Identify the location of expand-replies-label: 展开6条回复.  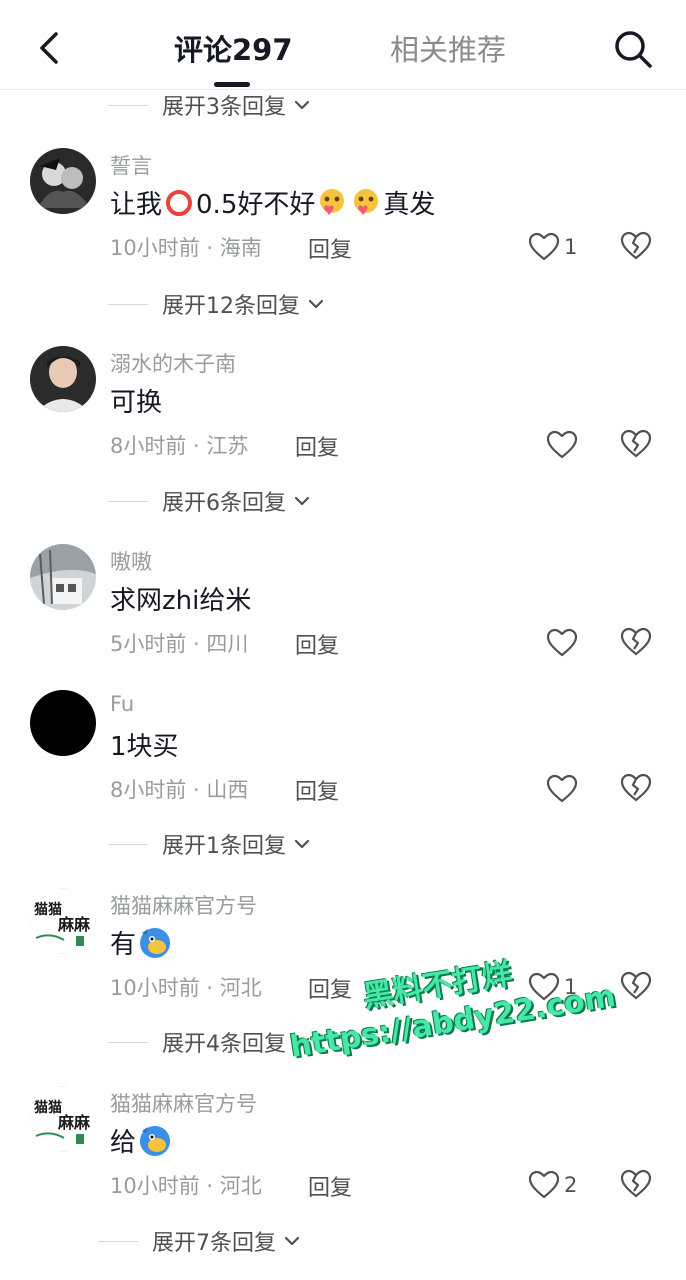
(224, 503).